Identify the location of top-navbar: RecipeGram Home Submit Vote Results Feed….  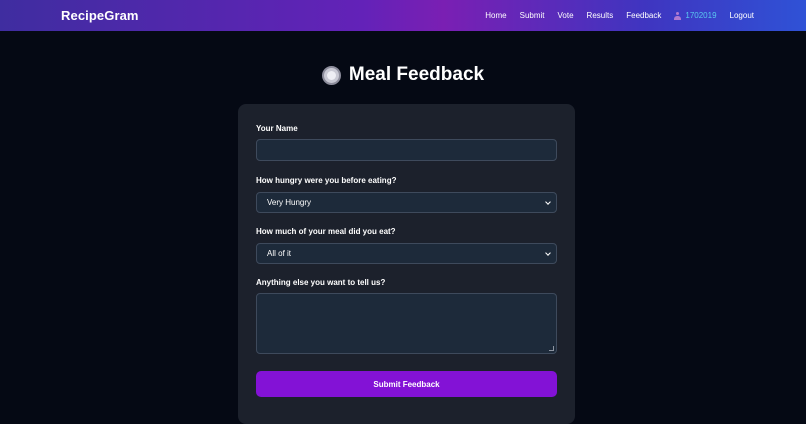
(403, 15).